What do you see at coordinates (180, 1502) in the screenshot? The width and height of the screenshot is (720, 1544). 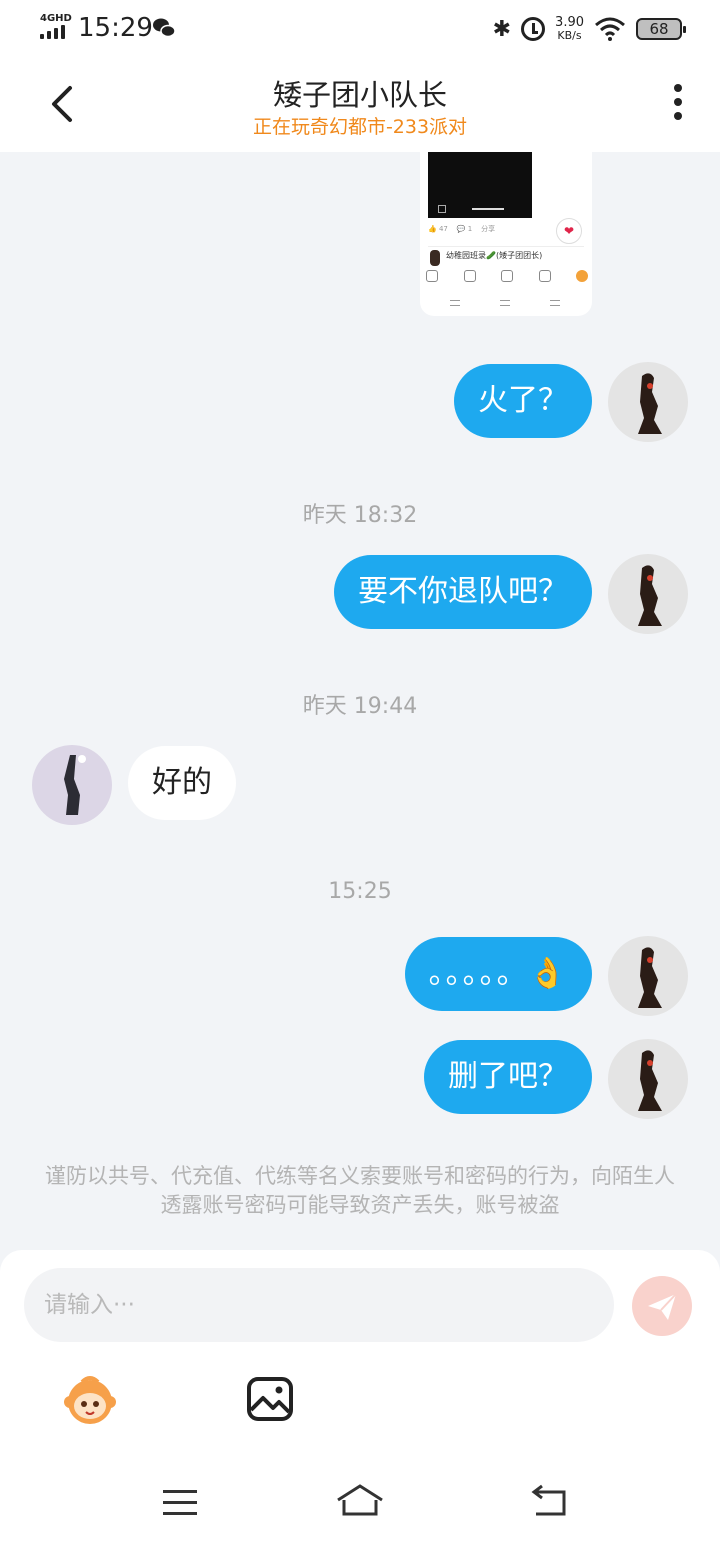 I see `menu-icon` at bounding box center [180, 1502].